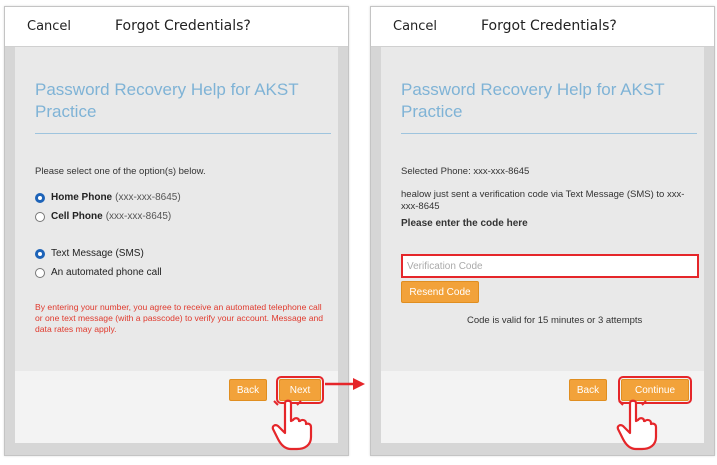 This screenshot has height=465, width=717. What do you see at coordinates (300, 390) in the screenshot?
I see `next-button: Next` at bounding box center [300, 390].